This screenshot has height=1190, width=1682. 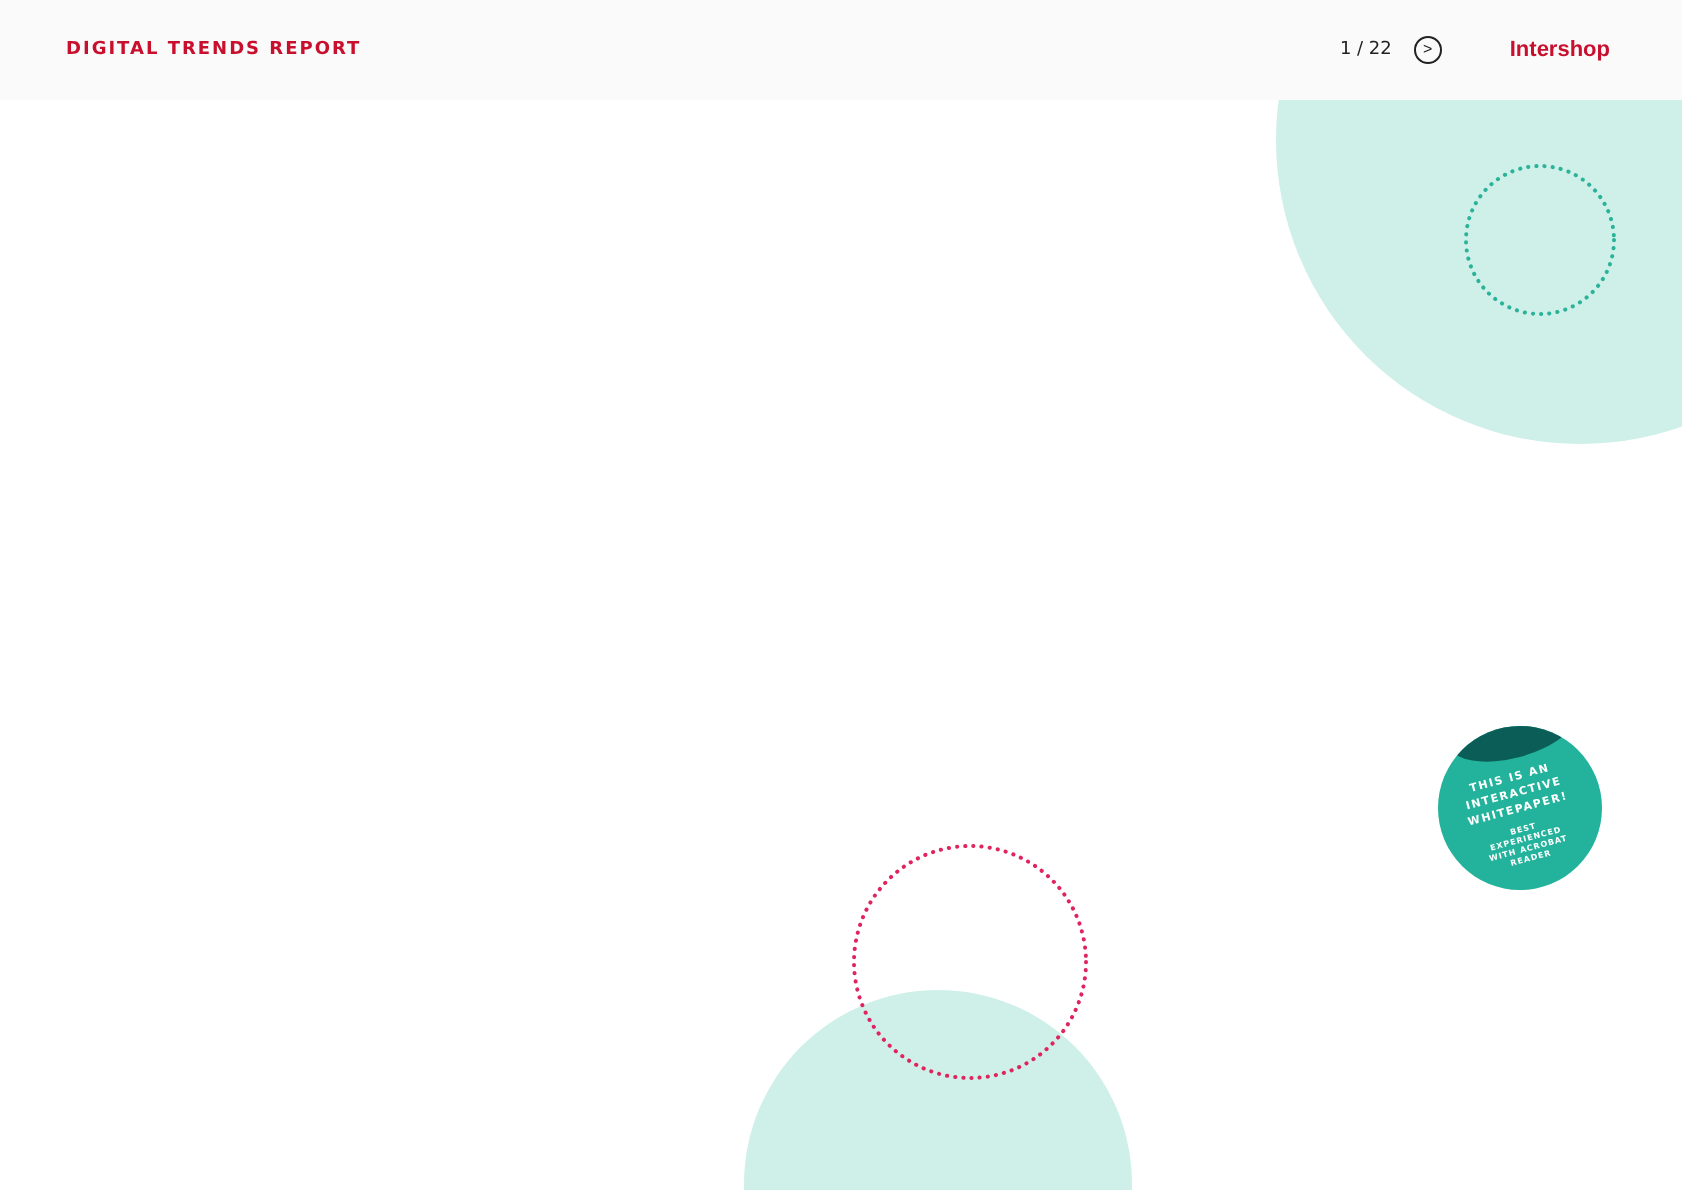 I want to click on page-counter: 1 / 22, so click(x=1365, y=50).